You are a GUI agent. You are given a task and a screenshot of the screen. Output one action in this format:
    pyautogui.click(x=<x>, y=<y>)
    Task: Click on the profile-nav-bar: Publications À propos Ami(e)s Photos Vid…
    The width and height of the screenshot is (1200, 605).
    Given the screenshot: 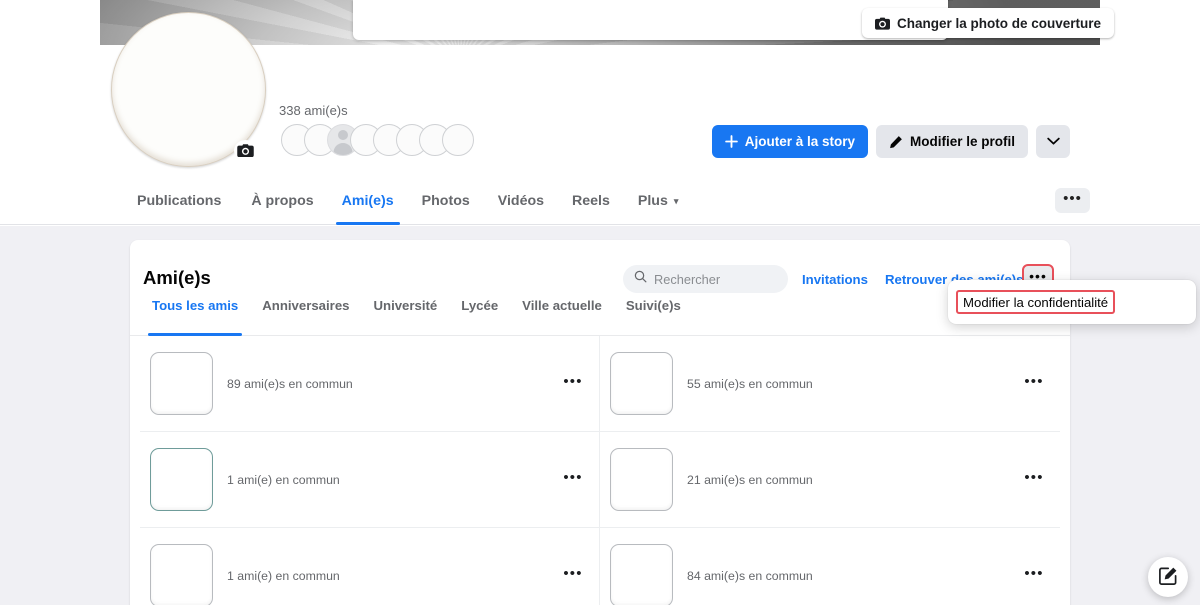 What is the action you would take?
    pyautogui.click(x=600, y=201)
    